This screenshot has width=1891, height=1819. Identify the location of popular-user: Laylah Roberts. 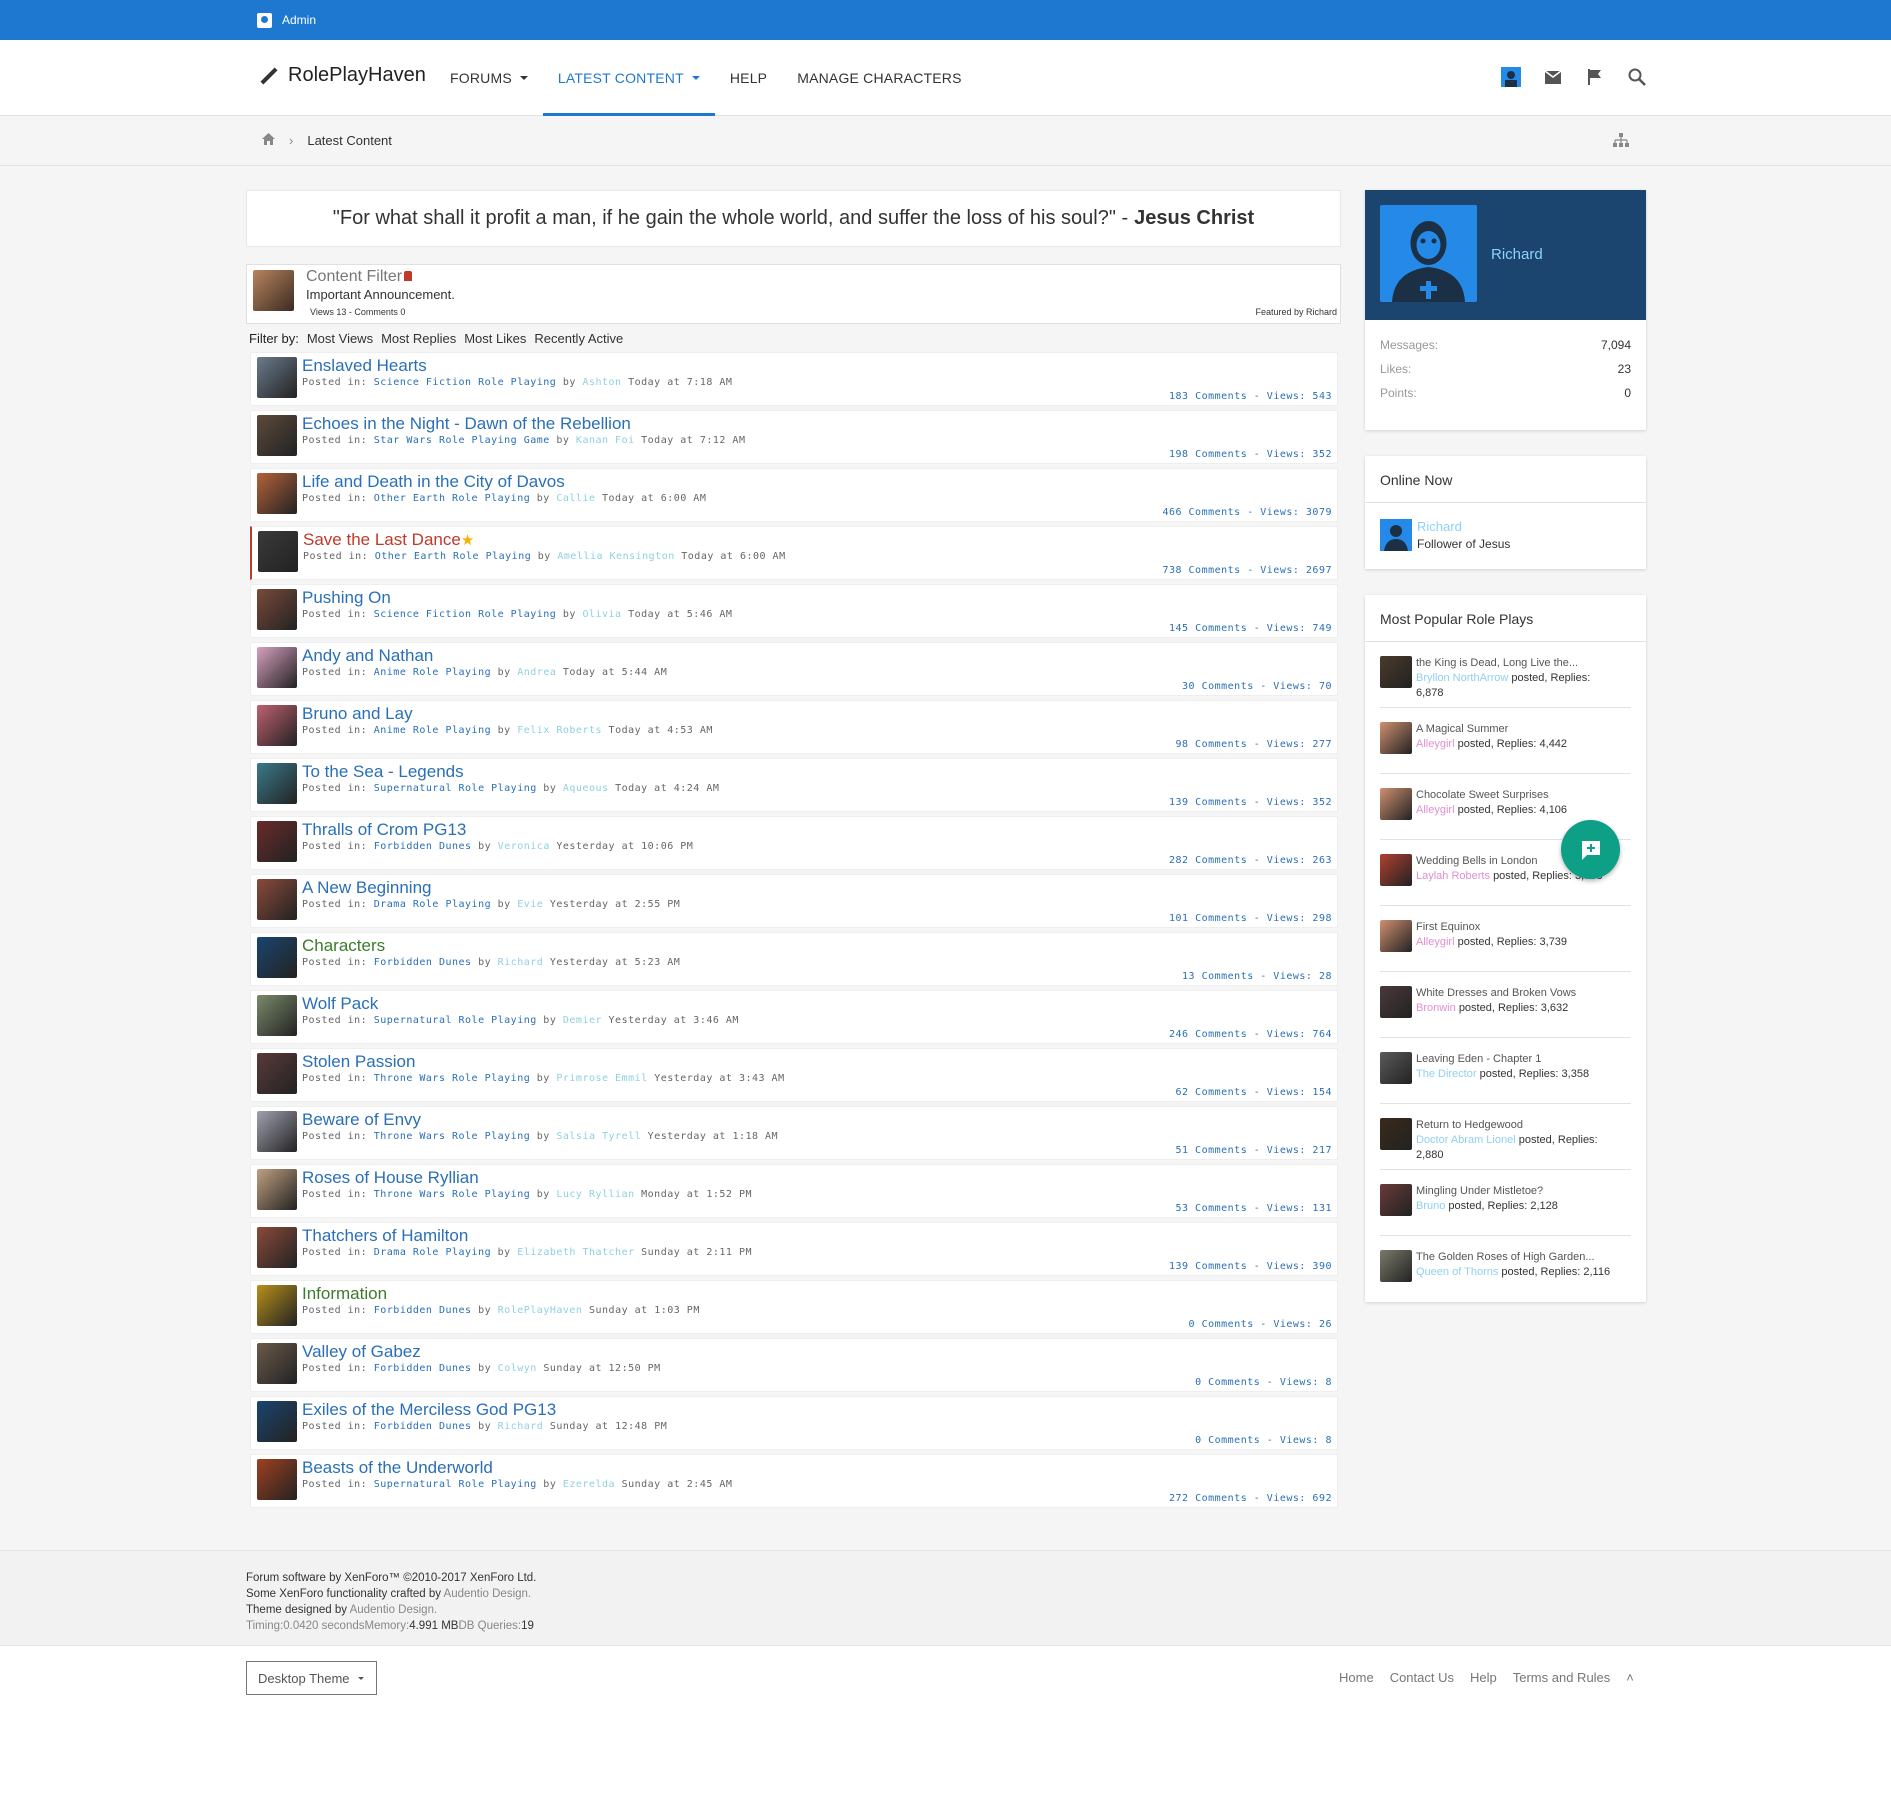
(1453, 876).